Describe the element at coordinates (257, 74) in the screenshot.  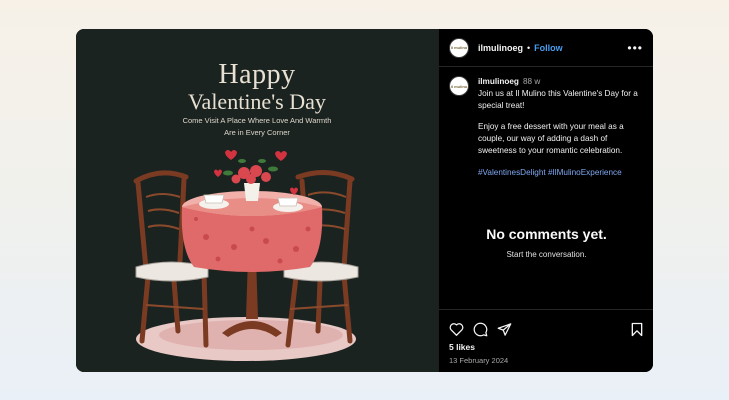
I see `post-image-title: Happy` at that location.